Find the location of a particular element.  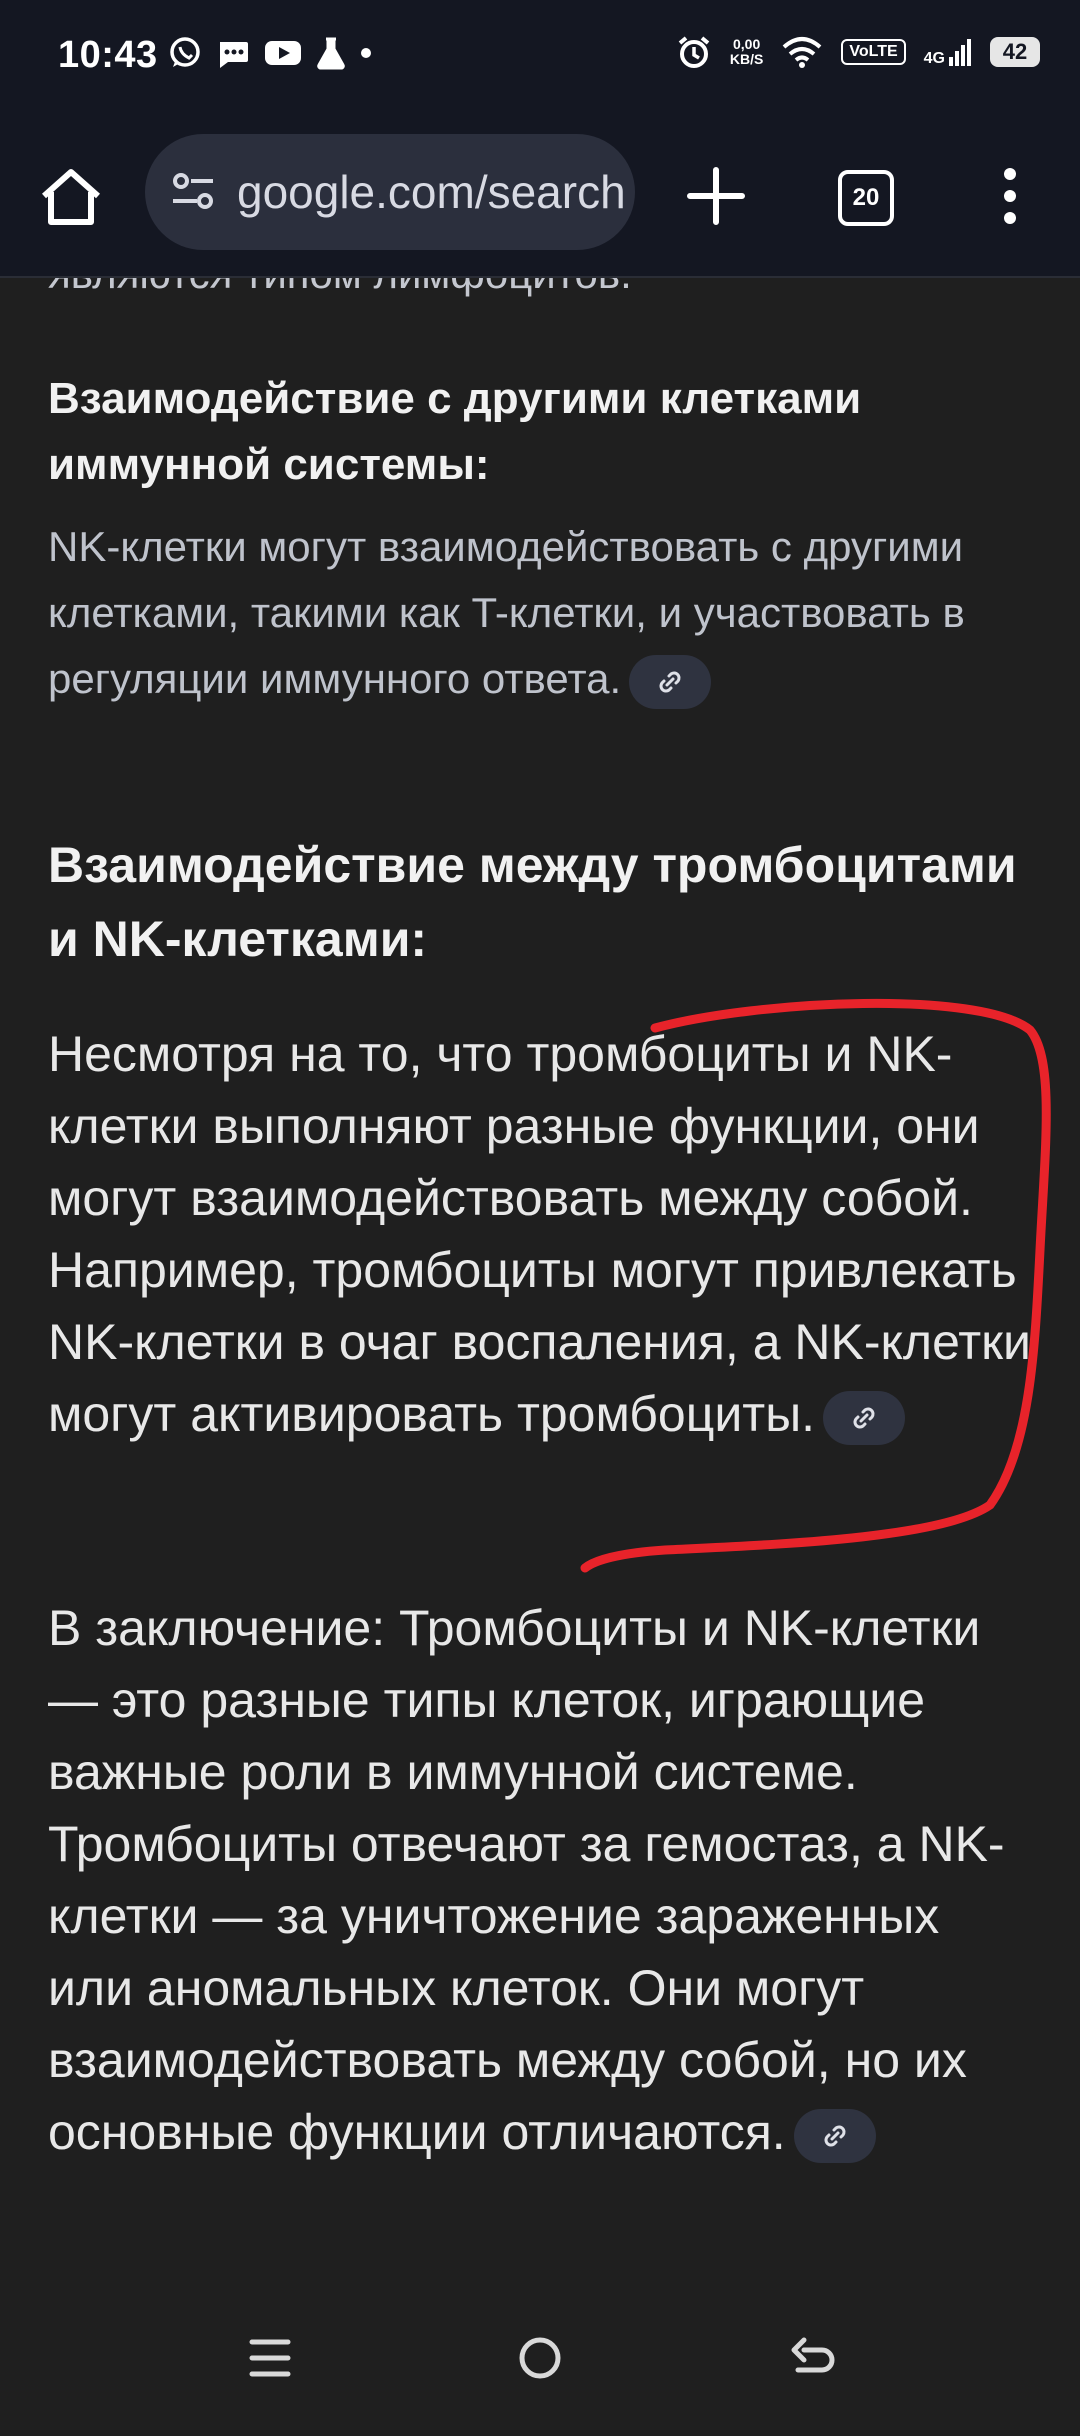

youtube-icon is located at coordinates (283, 53).